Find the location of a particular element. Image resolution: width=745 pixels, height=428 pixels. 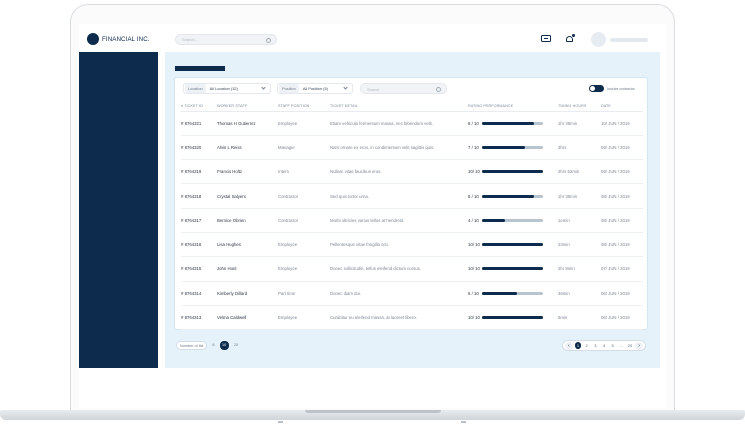

page-2: 2 is located at coordinates (586, 345).